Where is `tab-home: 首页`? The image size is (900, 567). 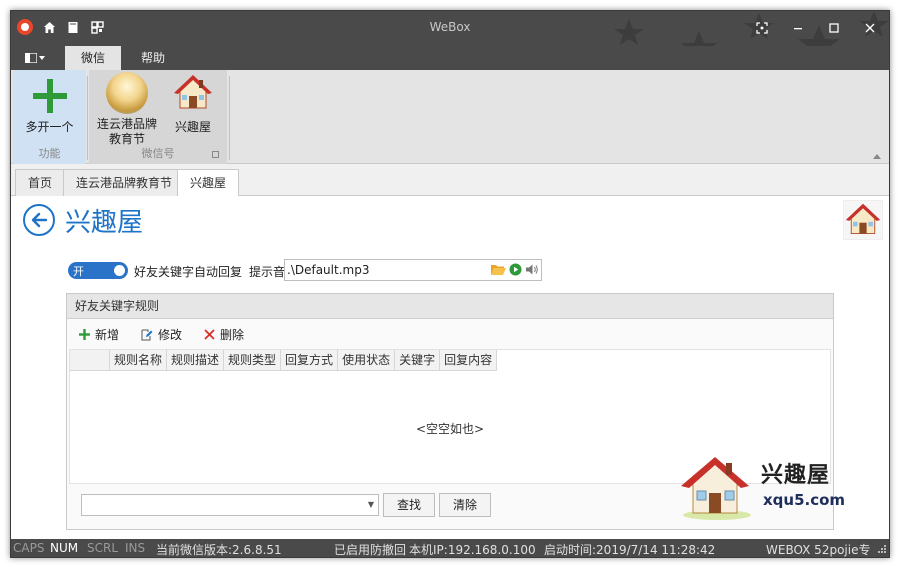 tab-home: 首页 is located at coordinates (40, 182).